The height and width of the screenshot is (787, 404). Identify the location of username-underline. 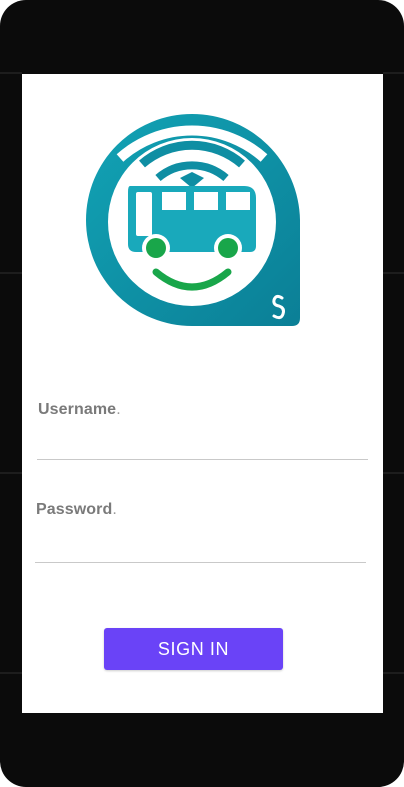
(202, 459).